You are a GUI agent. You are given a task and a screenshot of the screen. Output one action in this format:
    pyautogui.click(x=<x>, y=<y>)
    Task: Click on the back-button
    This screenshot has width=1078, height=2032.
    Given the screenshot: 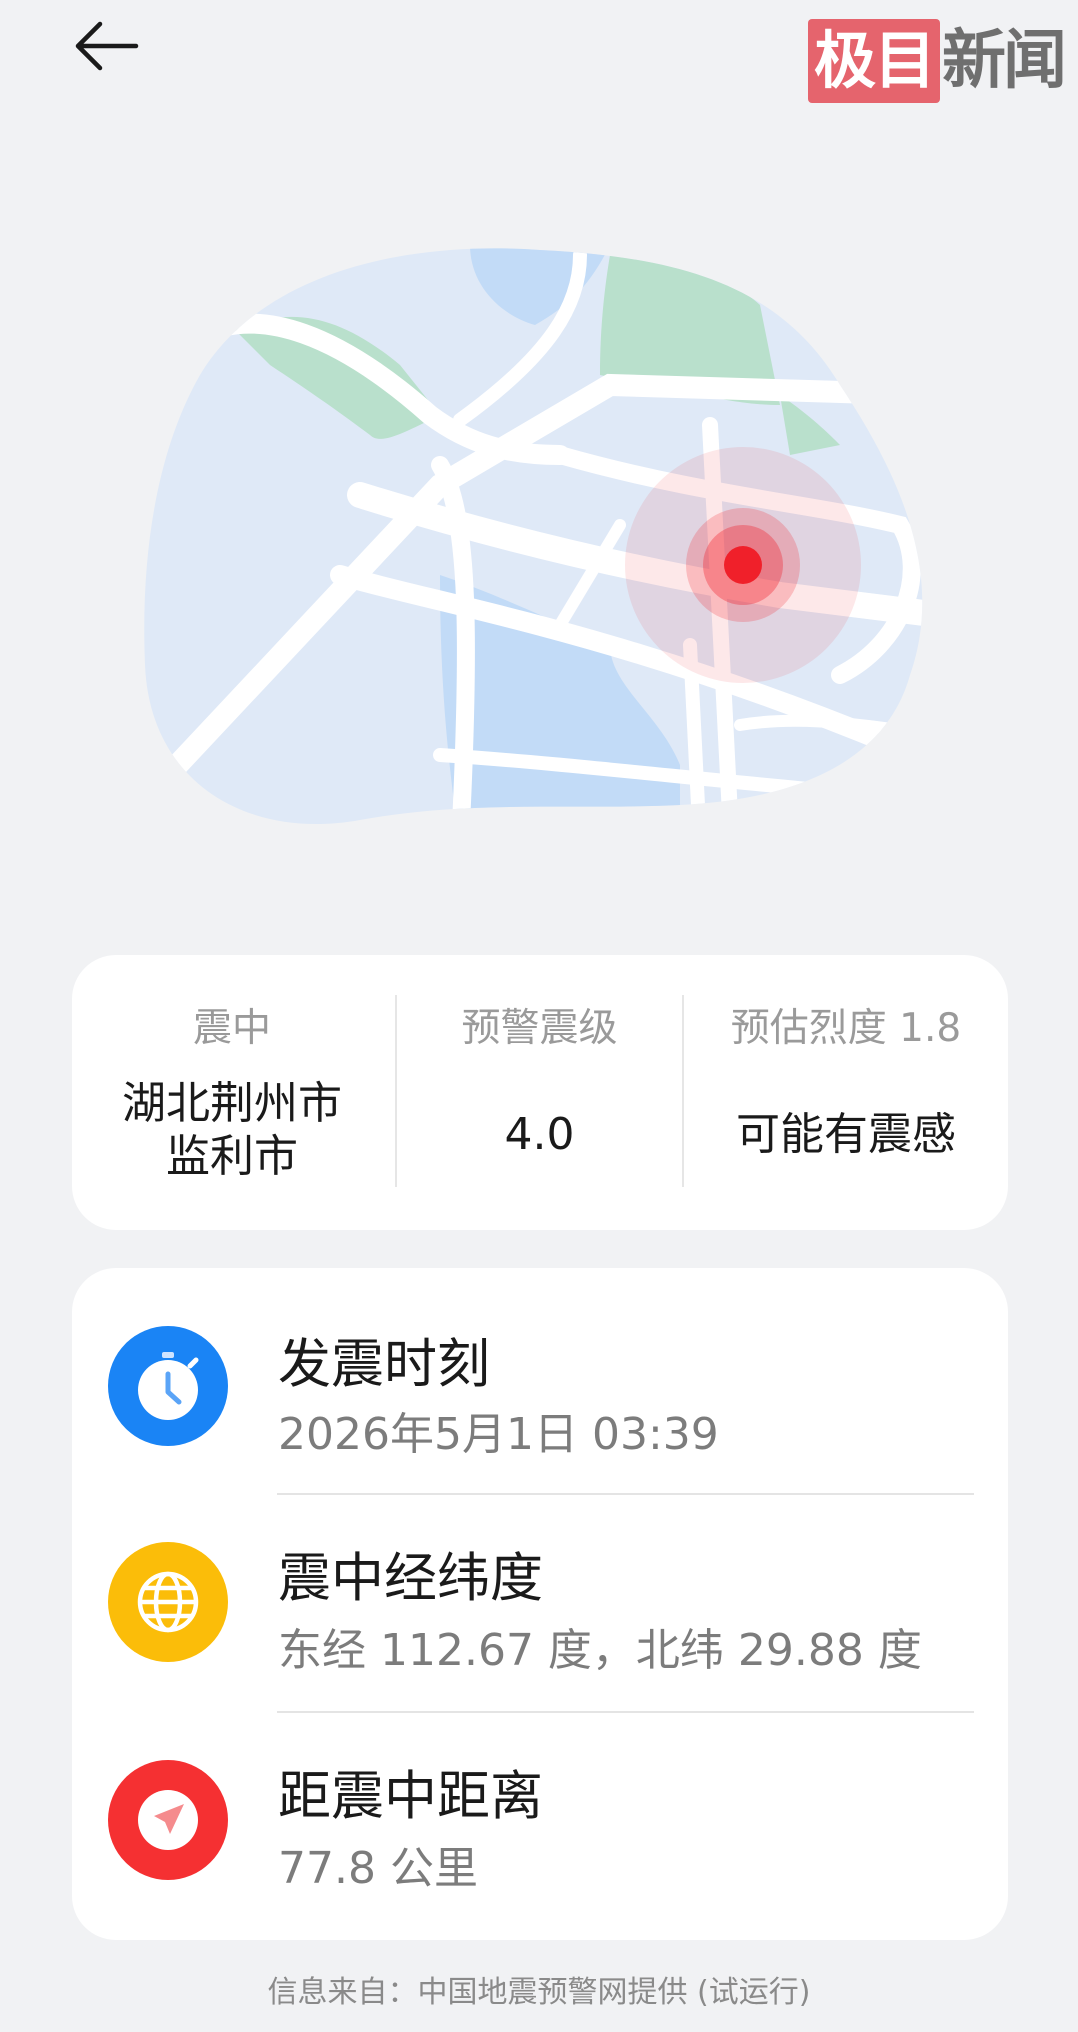 What is the action you would take?
    pyautogui.click(x=110, y=50)
    